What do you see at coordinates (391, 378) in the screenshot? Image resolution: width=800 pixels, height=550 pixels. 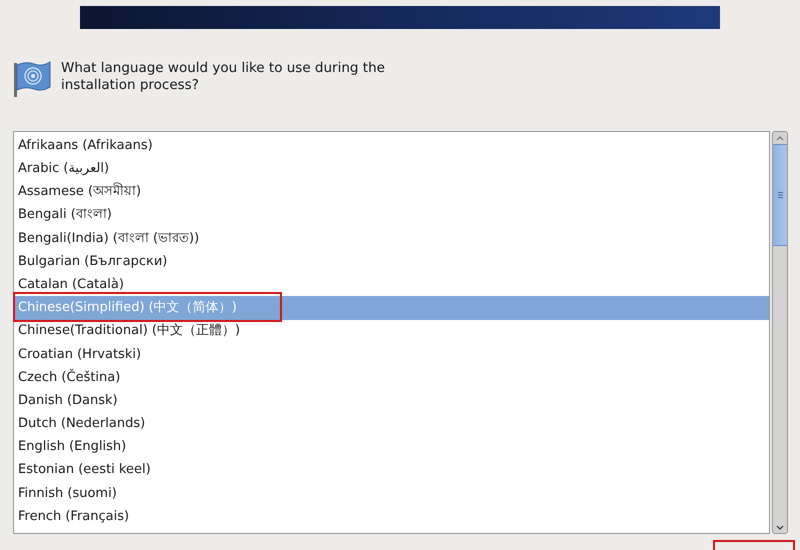 I see `language-item: Czech (Čeština)` at bounding box center [391, 378].